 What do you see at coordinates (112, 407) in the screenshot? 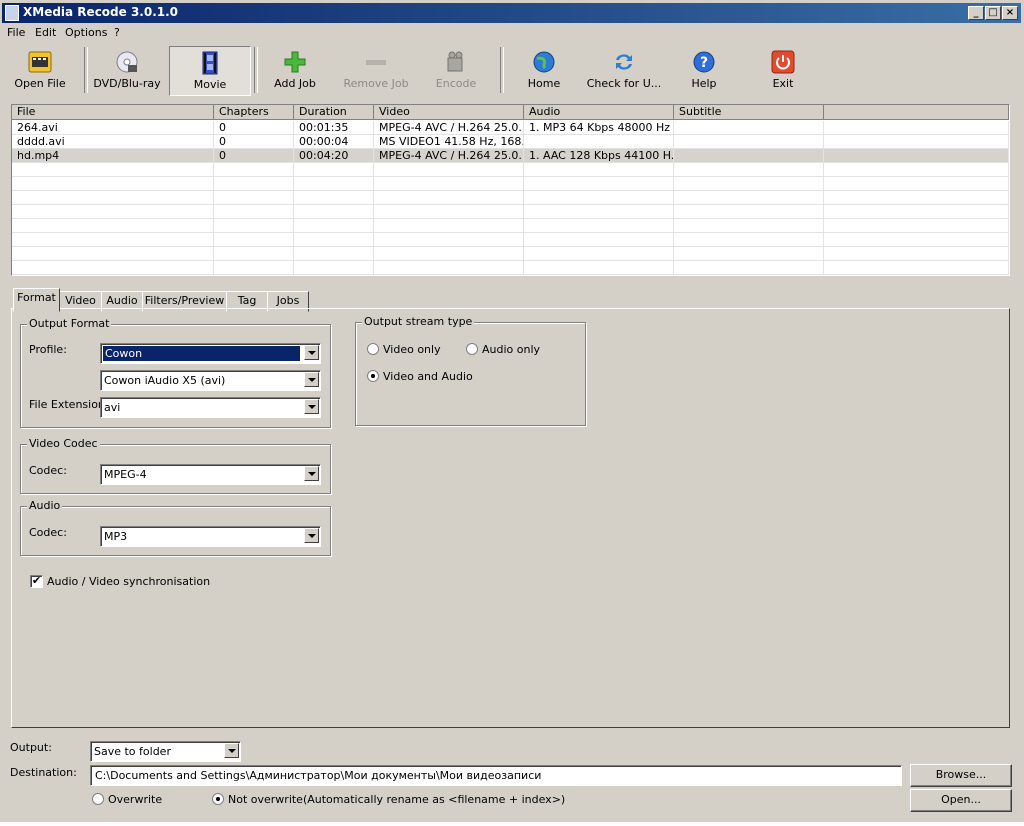
I see `file-extension-value: avi` at bounding box center [112, 407].